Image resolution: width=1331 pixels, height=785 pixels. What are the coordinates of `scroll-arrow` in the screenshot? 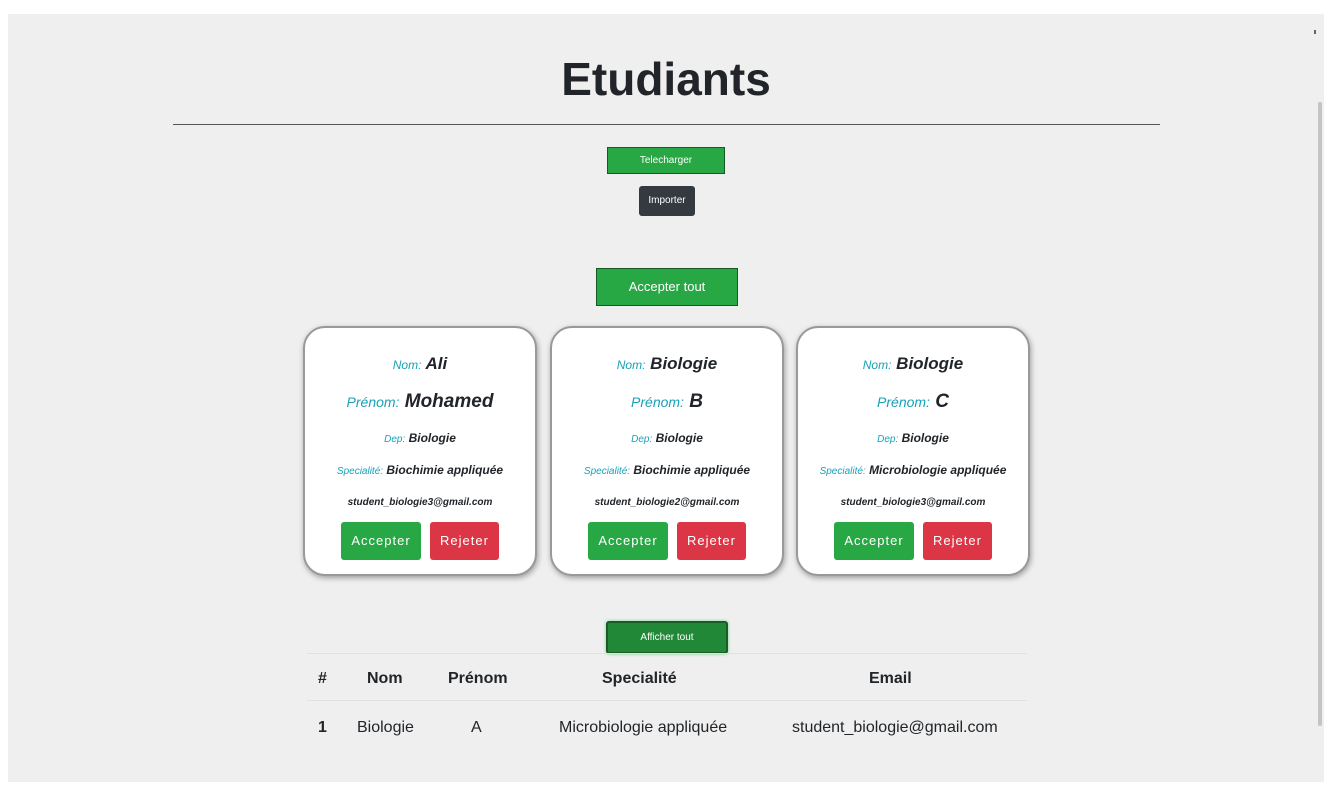 It's located at (1315, 32).